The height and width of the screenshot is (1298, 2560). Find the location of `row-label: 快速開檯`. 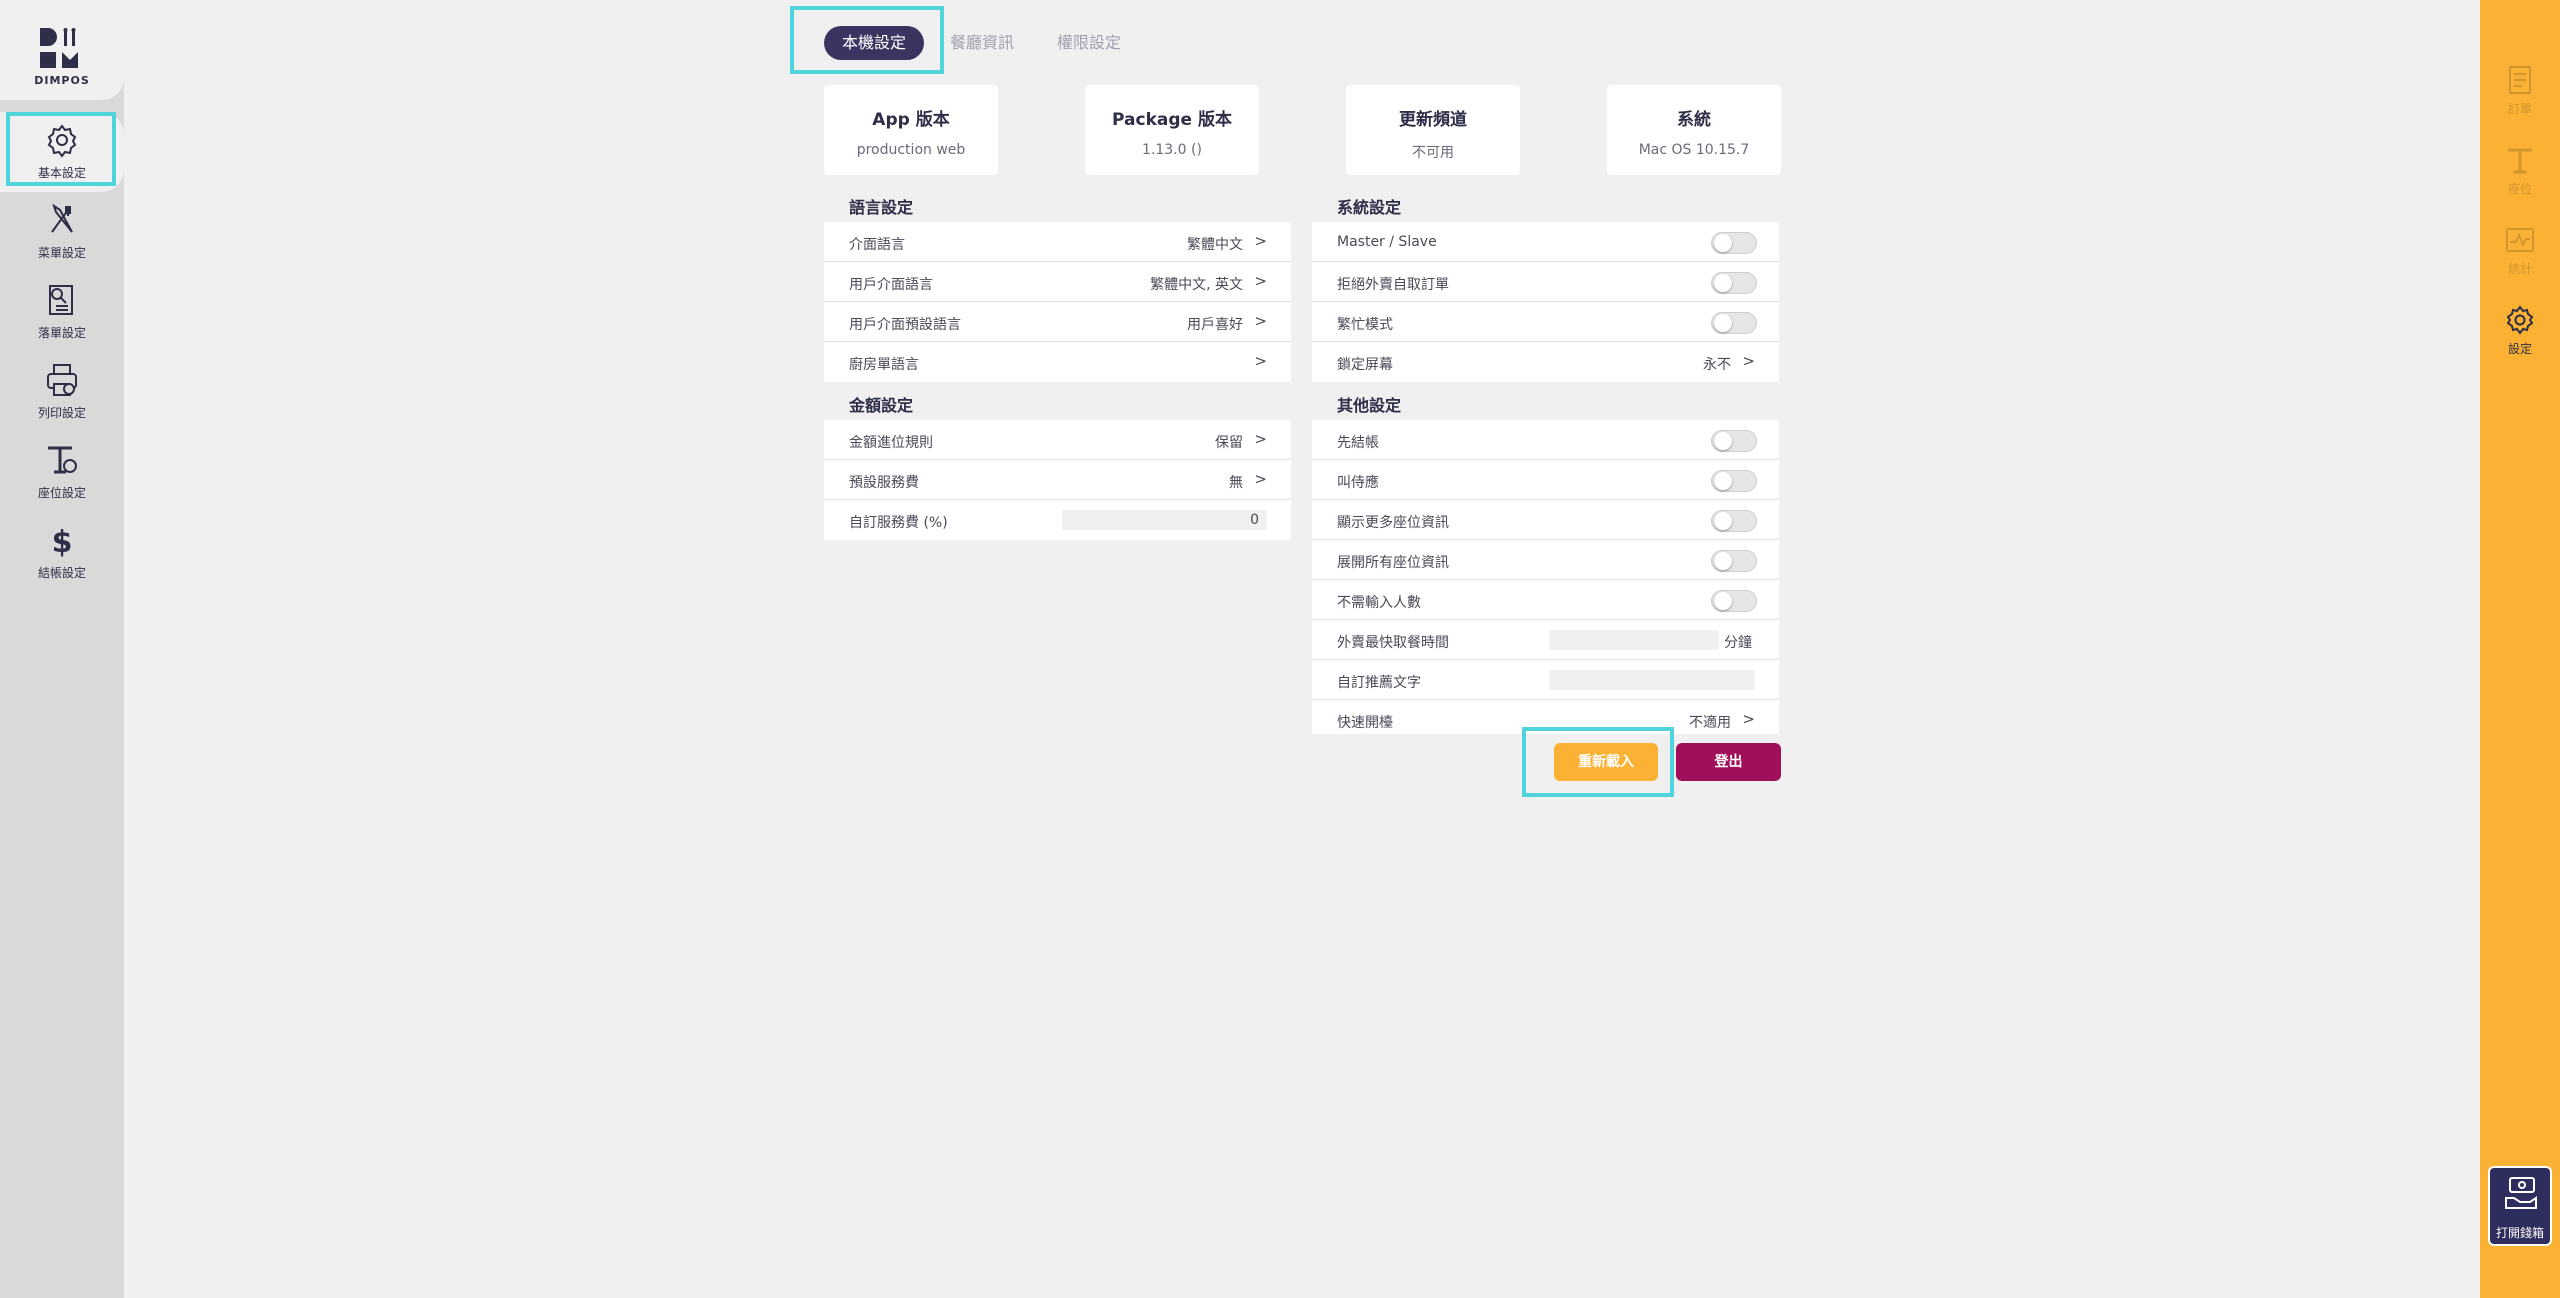

row-label: 快速開檯 is located at coordinates (1365, 723).